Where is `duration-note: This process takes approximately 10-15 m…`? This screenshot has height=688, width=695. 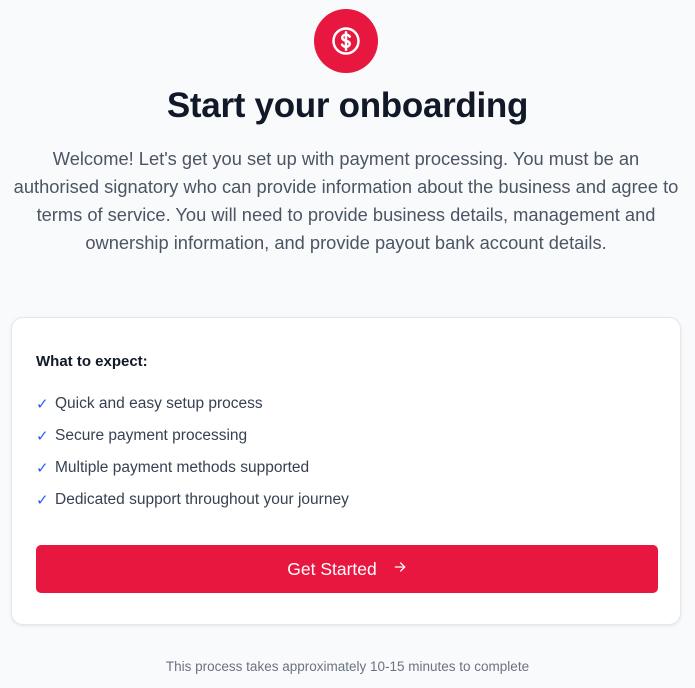
duration-note: This process takes approximately 10-15 m… is located at coordinates (347, 666).